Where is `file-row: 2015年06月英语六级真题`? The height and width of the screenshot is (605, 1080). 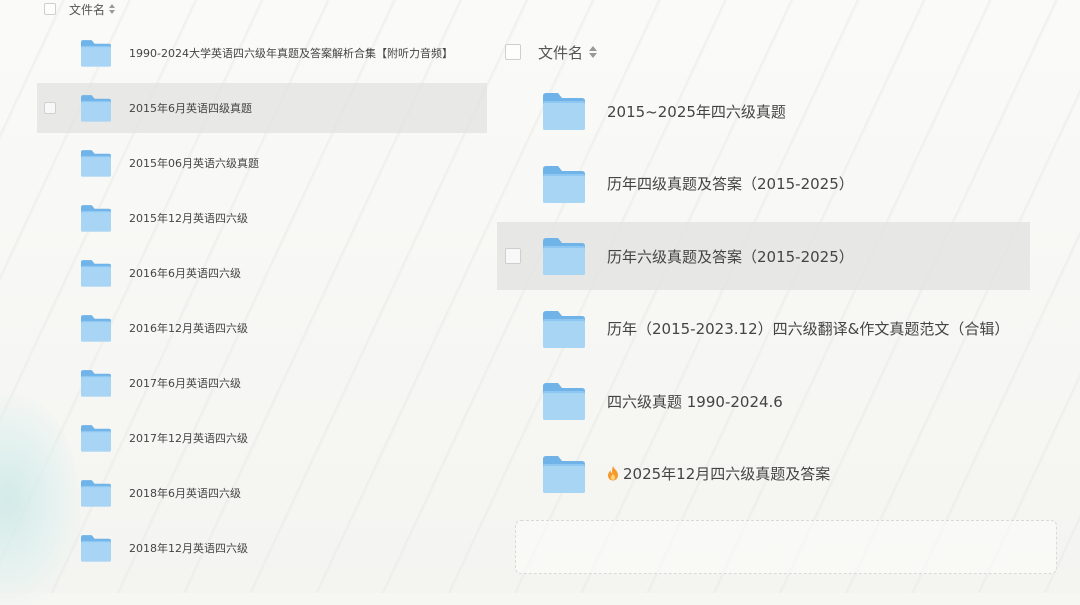 file-row: 2015年06月英语六级真题 is located at coordinates (262, 163).